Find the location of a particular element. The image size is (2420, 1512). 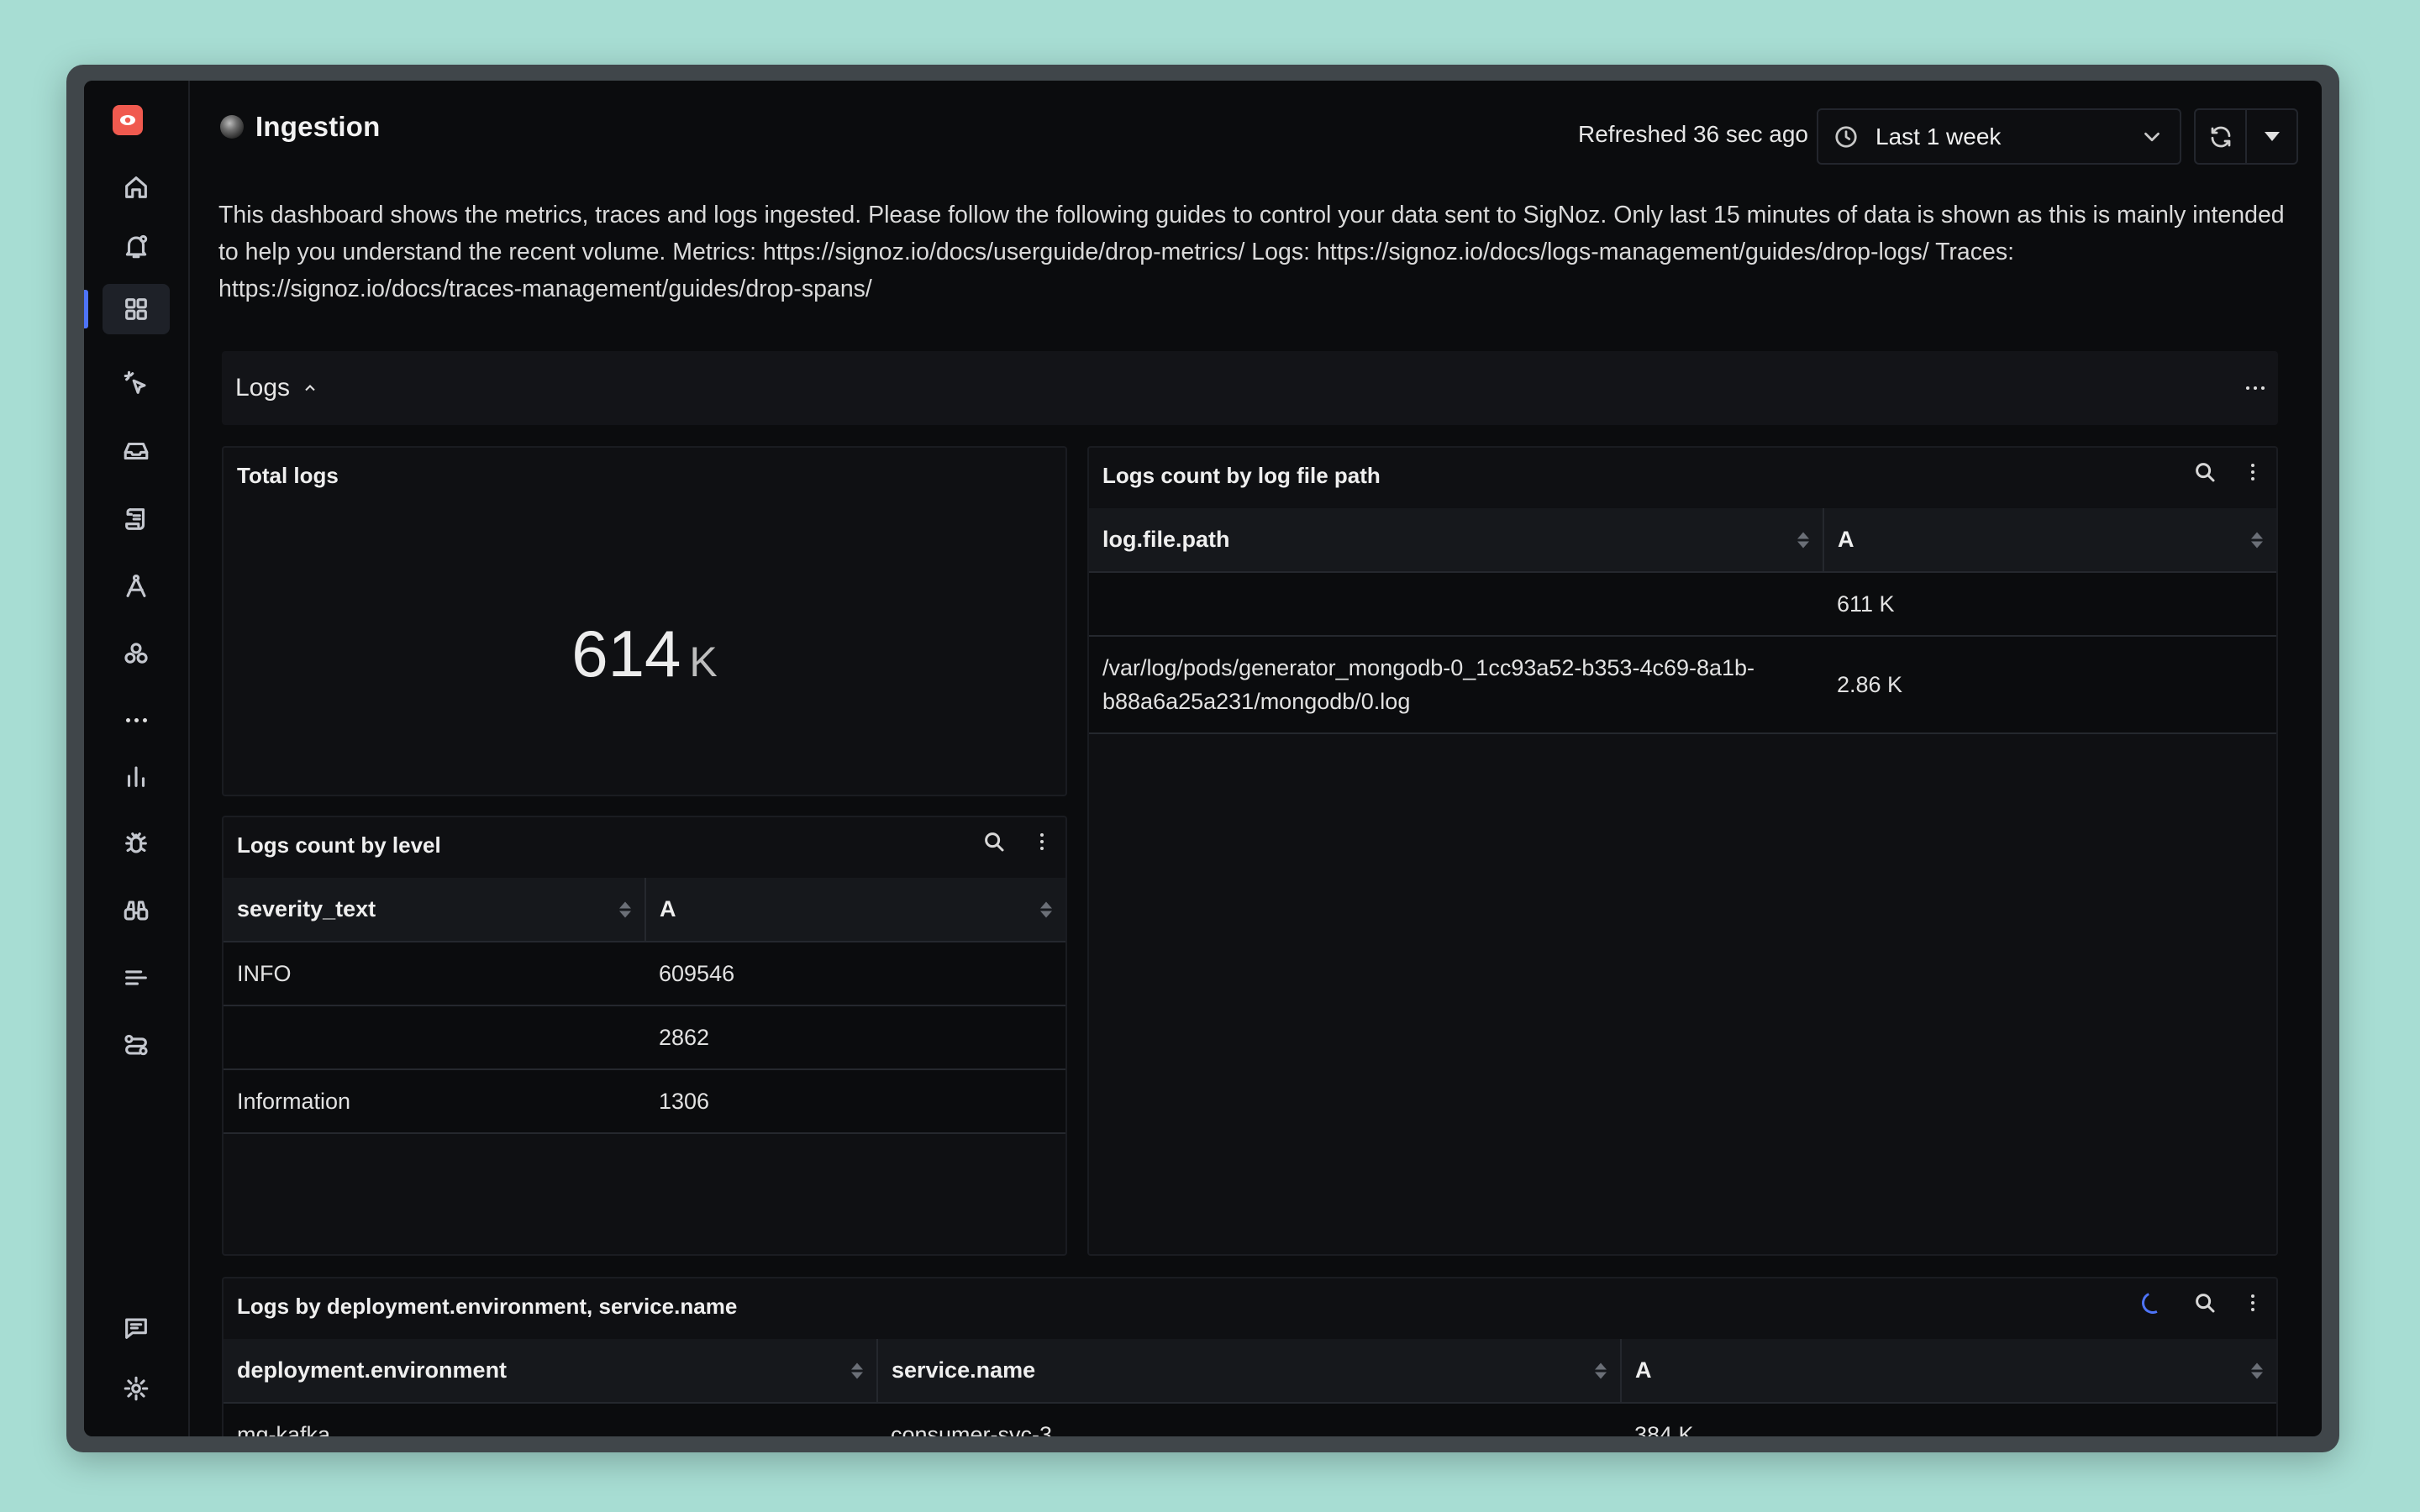

cluster-icon is located at coordinates (136, 654).